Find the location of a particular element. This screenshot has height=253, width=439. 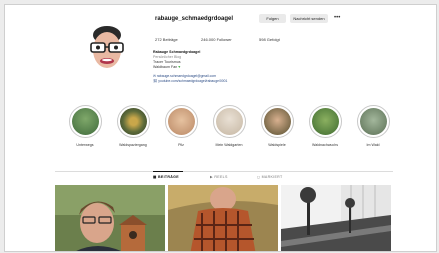

highlight-label: Waldspaziergang is located at coordinates (133, 145).